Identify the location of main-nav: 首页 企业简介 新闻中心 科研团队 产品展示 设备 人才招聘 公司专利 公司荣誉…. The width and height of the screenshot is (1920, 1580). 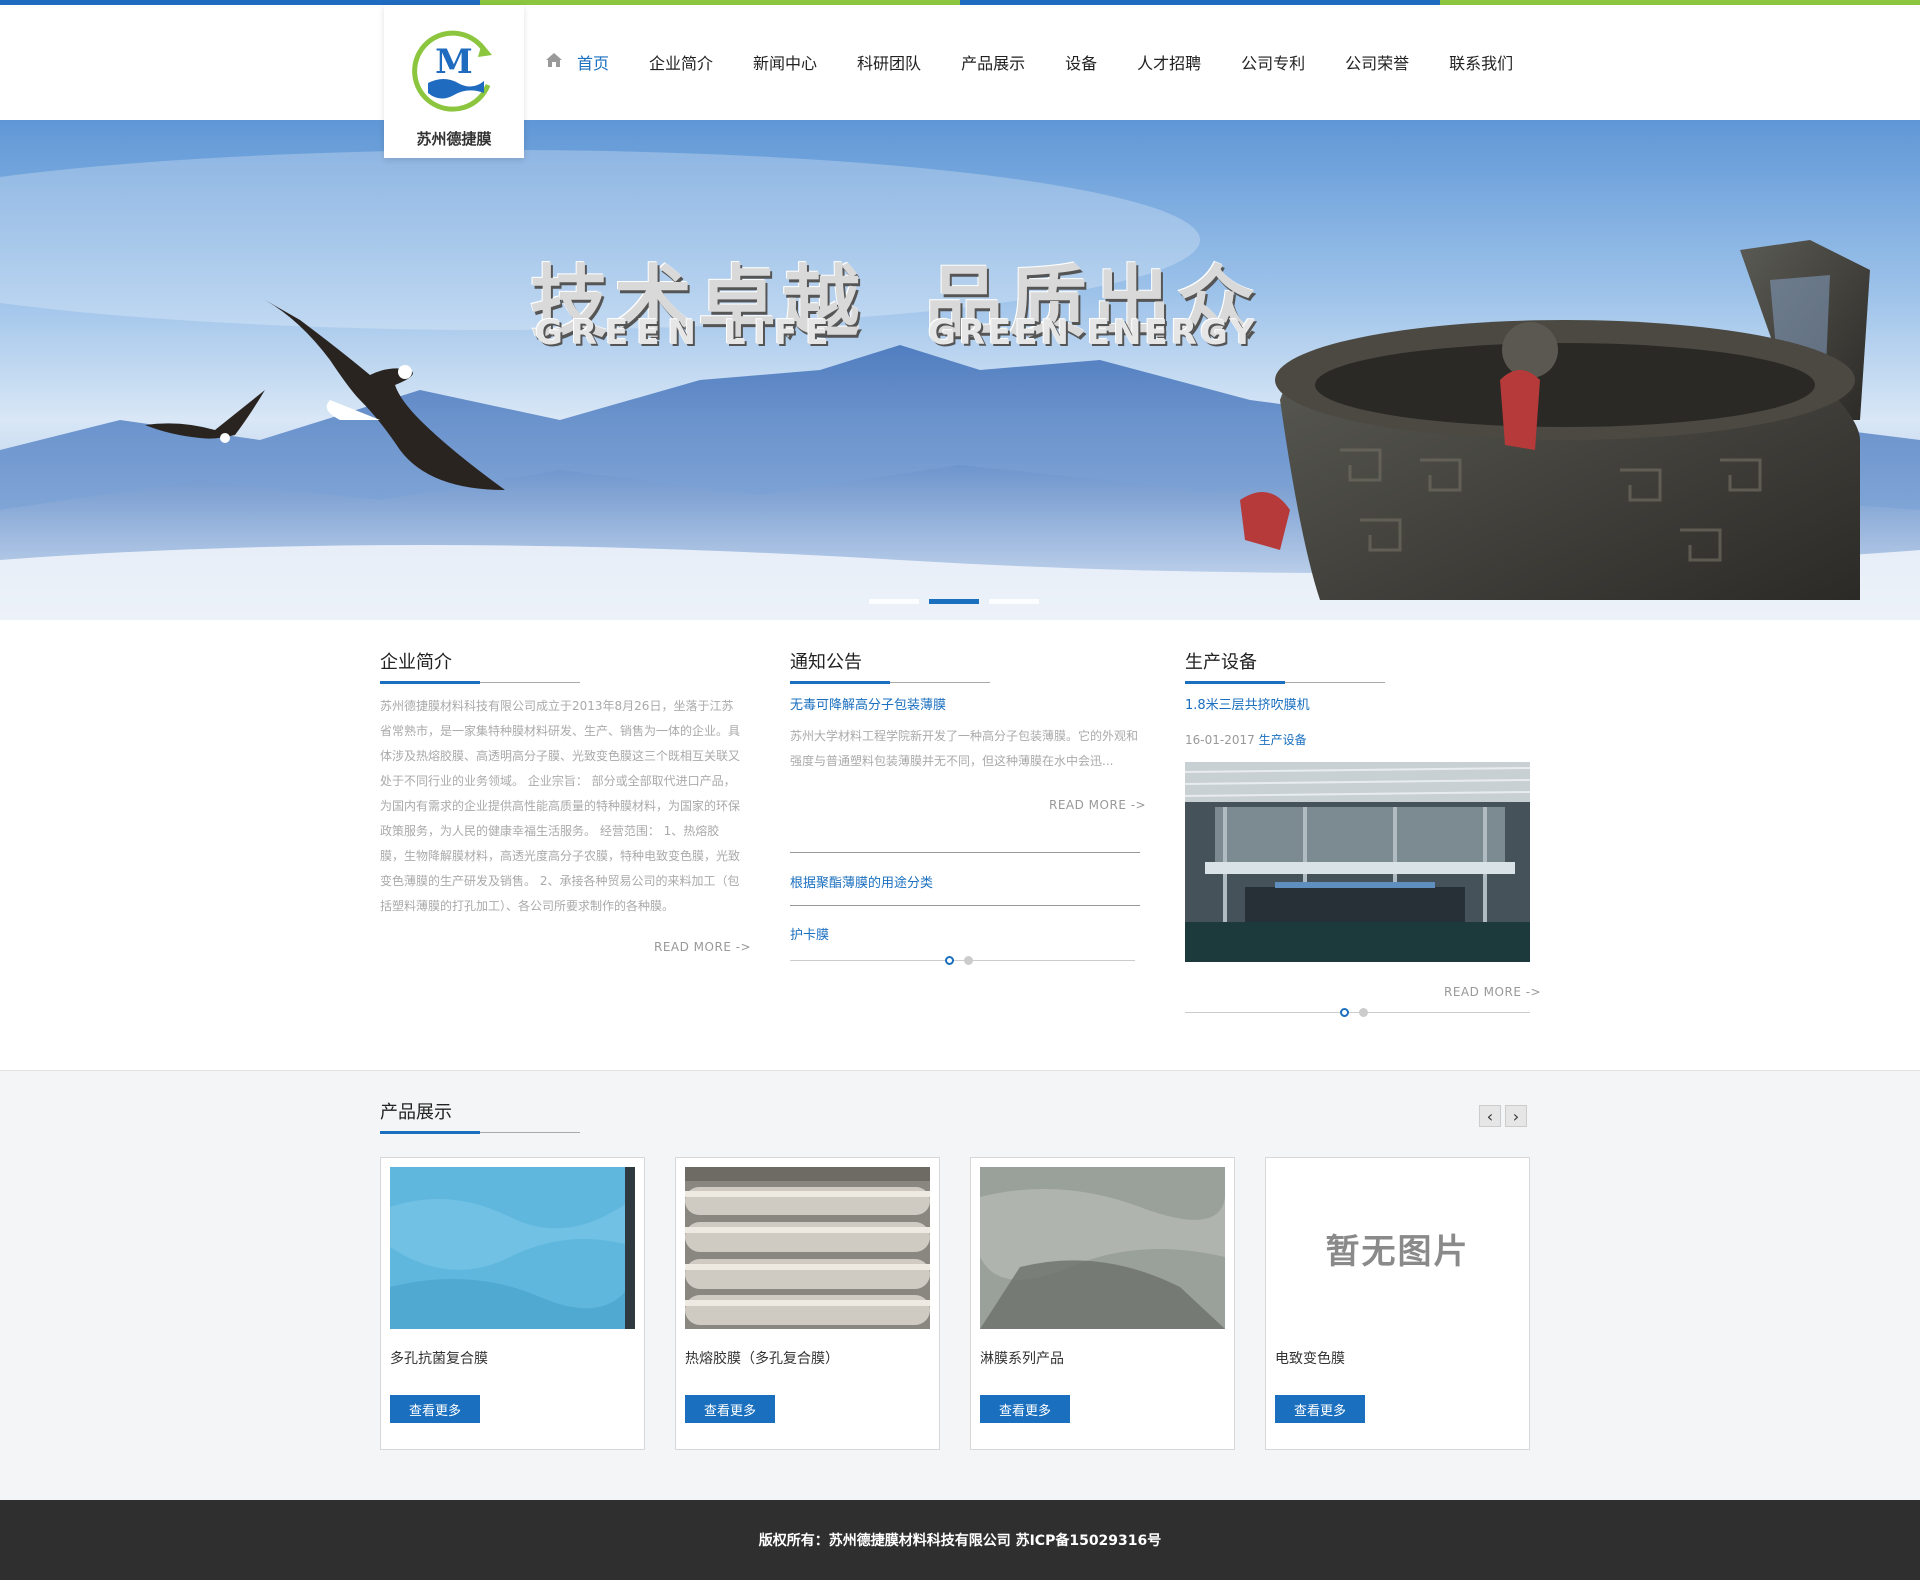
(1049, 62).